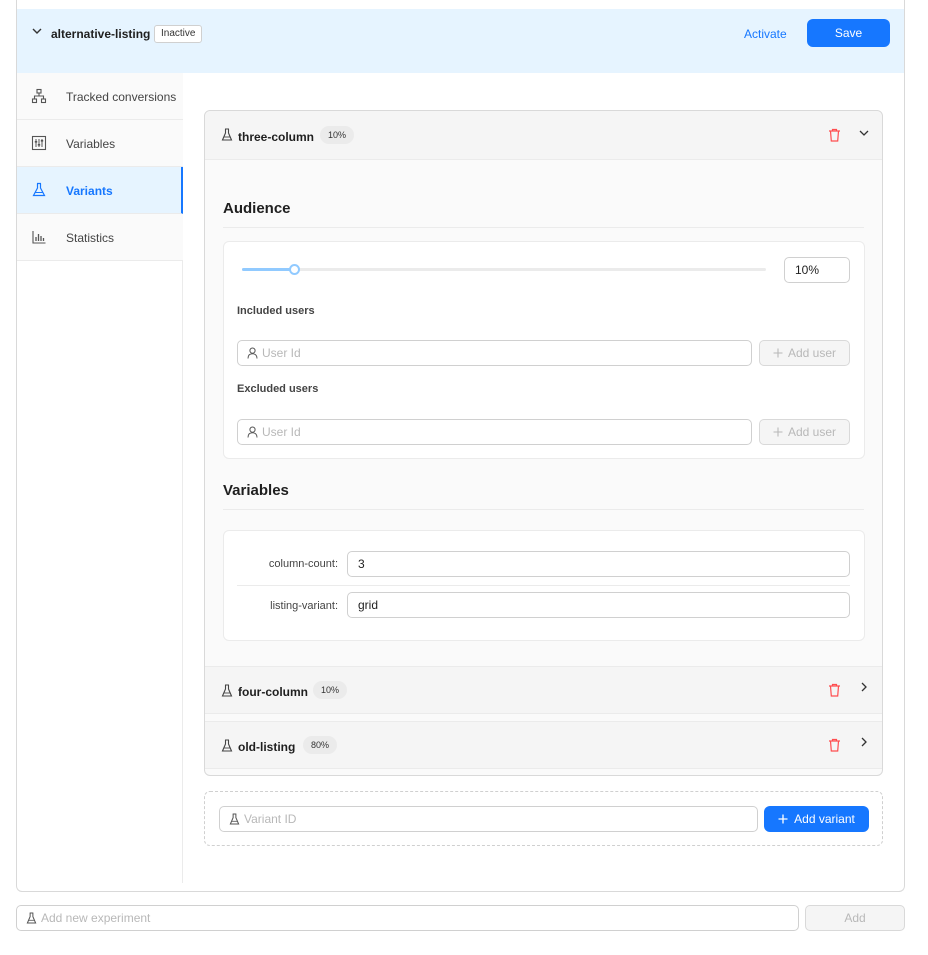  Describe the element at coordinates (460, 41) in the screenshot. I see `experiment-header` at that location.